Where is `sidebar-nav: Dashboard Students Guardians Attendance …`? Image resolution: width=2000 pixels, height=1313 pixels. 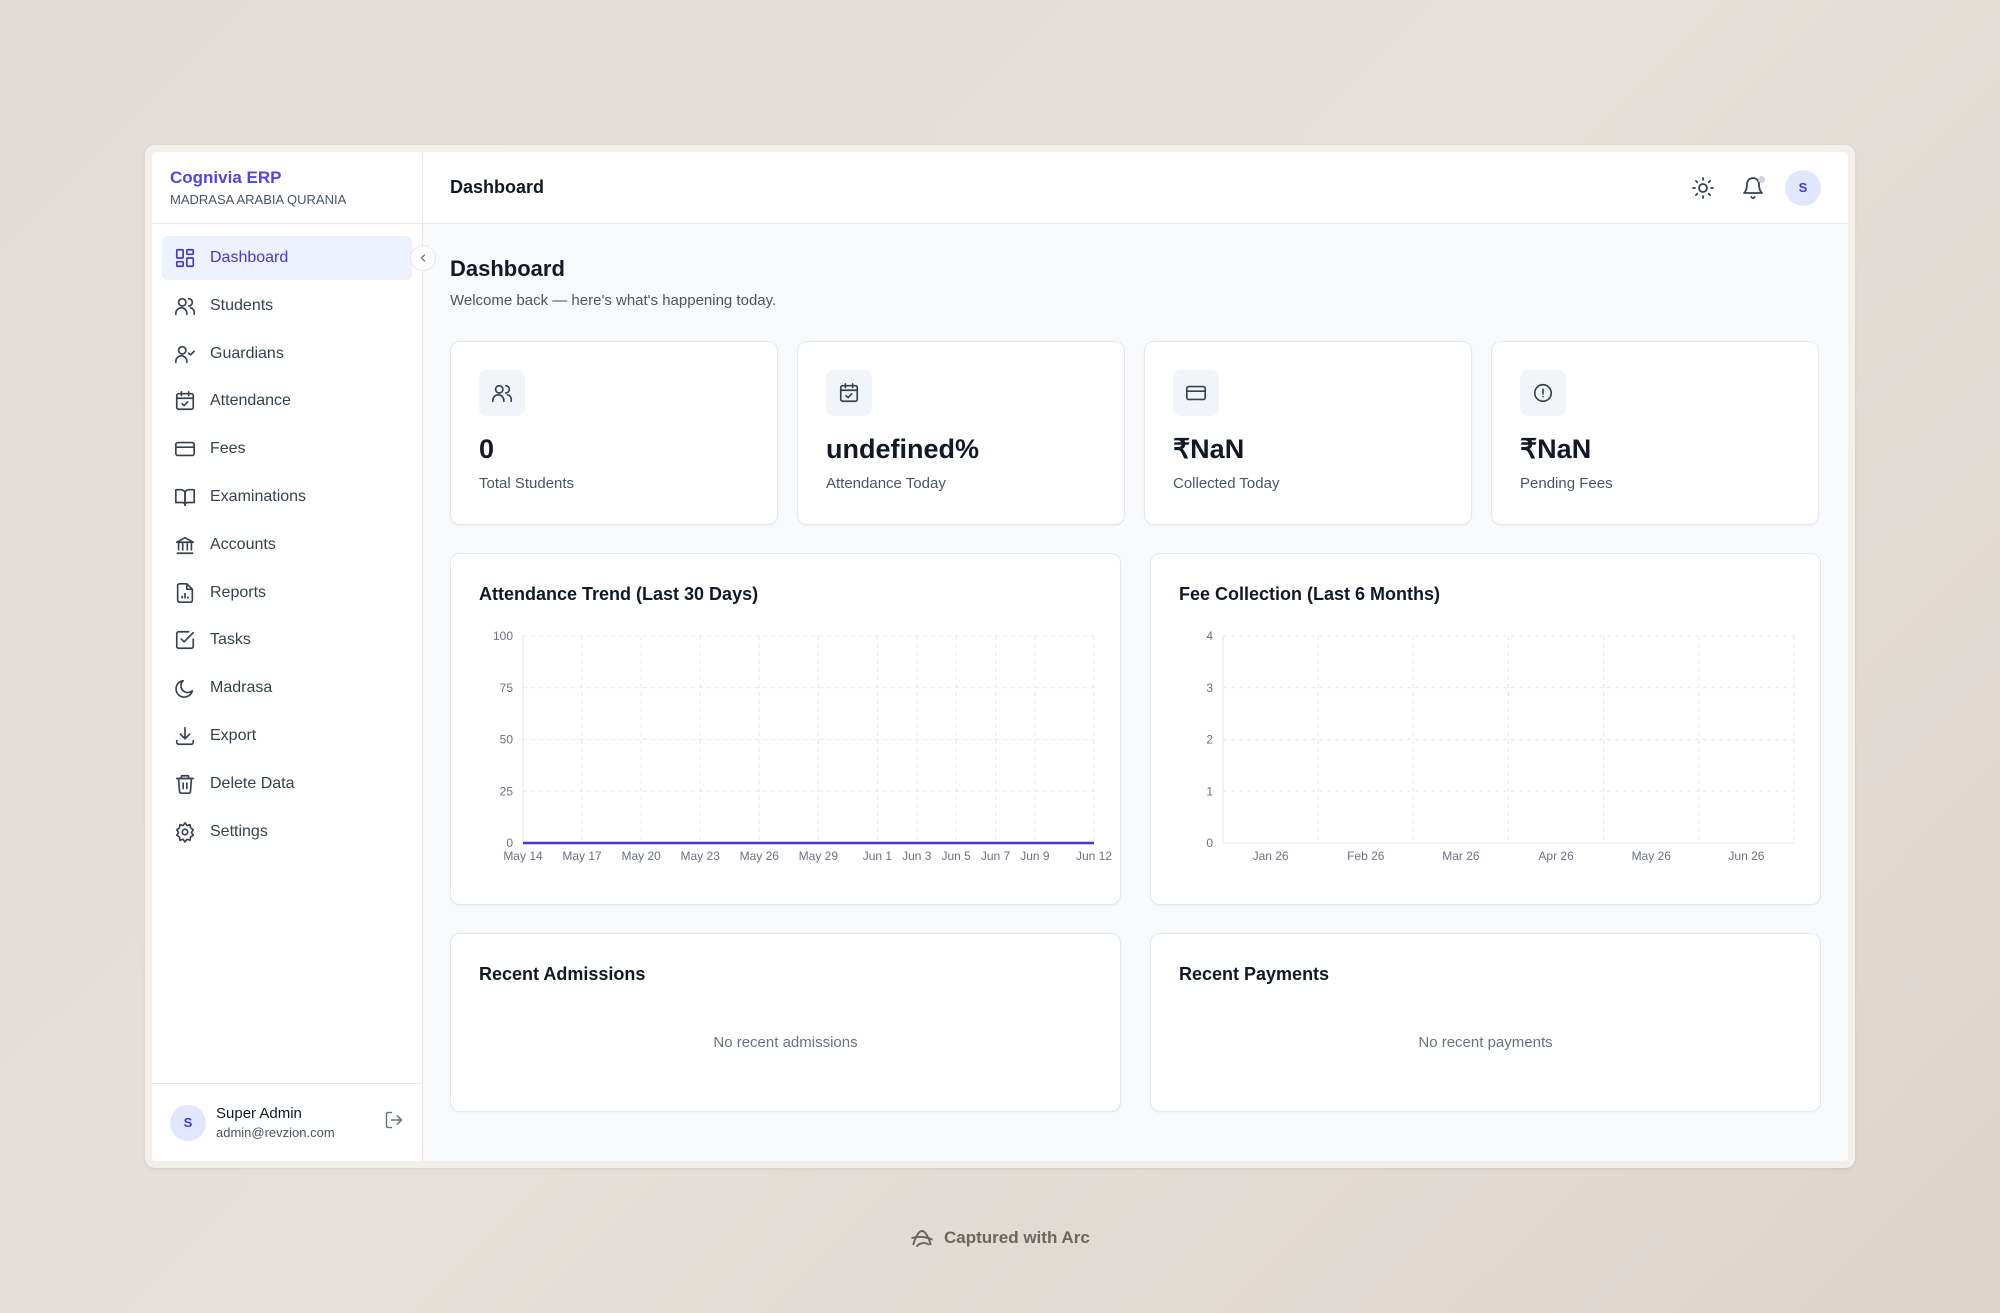 sidebar-nav: Dashboard Students Guardians Attendance … is located at coordinates (287, 653).